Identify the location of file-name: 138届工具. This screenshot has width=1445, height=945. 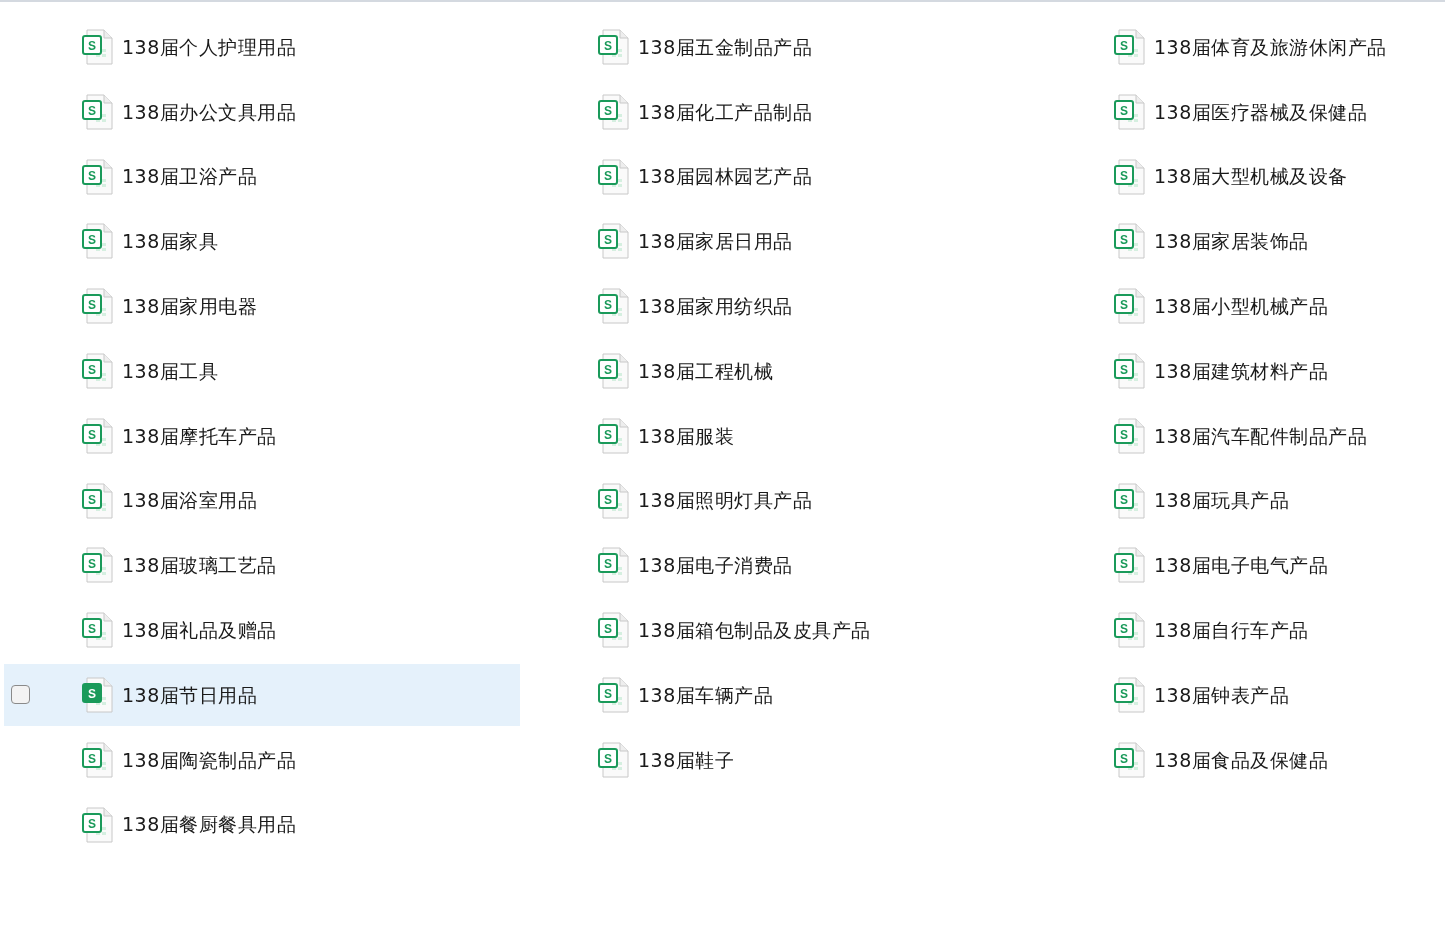
(170, 371).